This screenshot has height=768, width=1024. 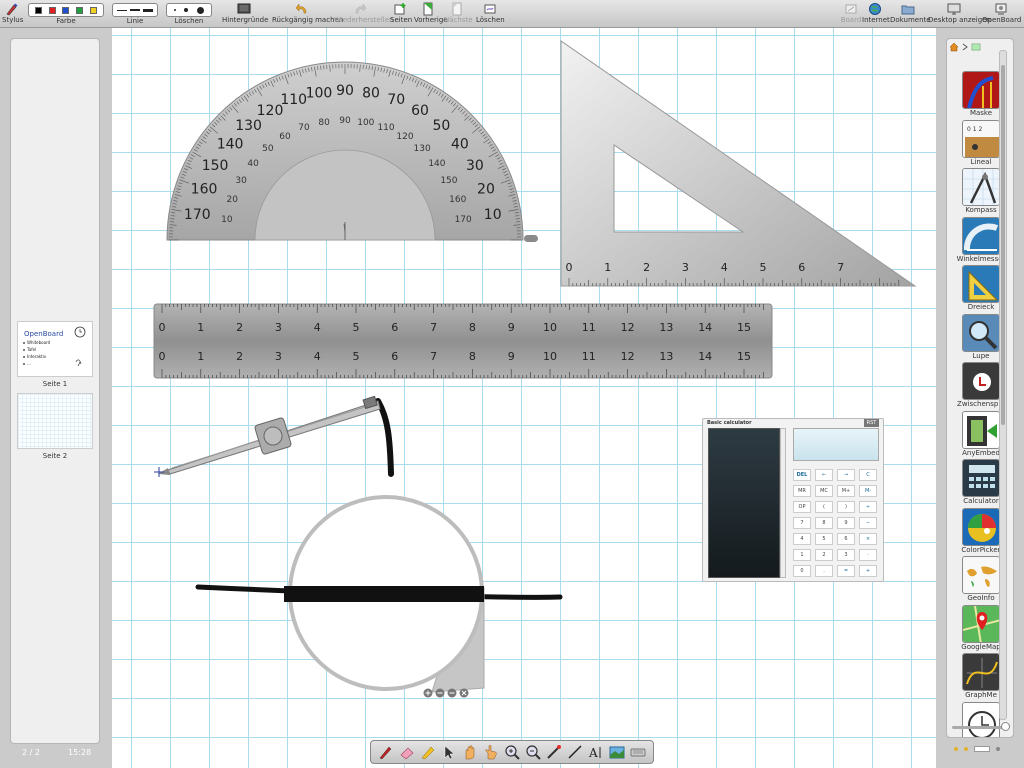 What do you see at coordinates (1003, 245) in the screenshot?
I see `library-scrollbar-thumb` at bounding box center [1003, 245].